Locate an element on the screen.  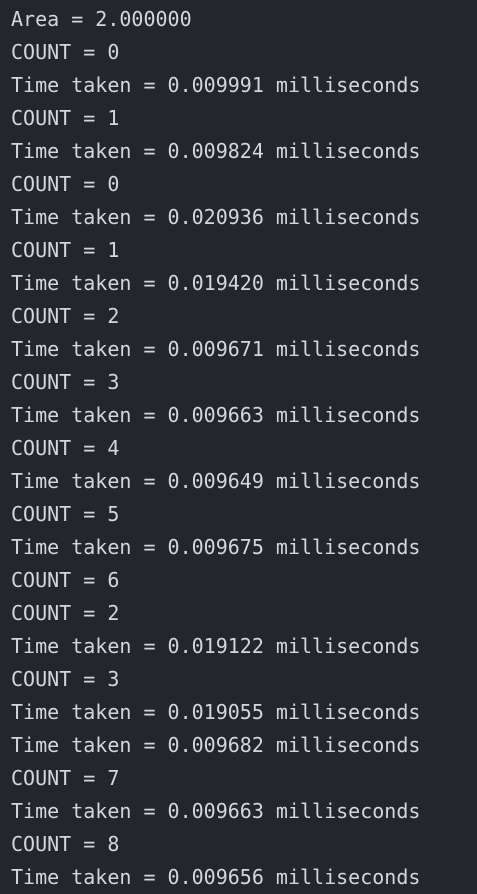
output-line-area: Area = 2.000000 is located at coordinates (101, 19).